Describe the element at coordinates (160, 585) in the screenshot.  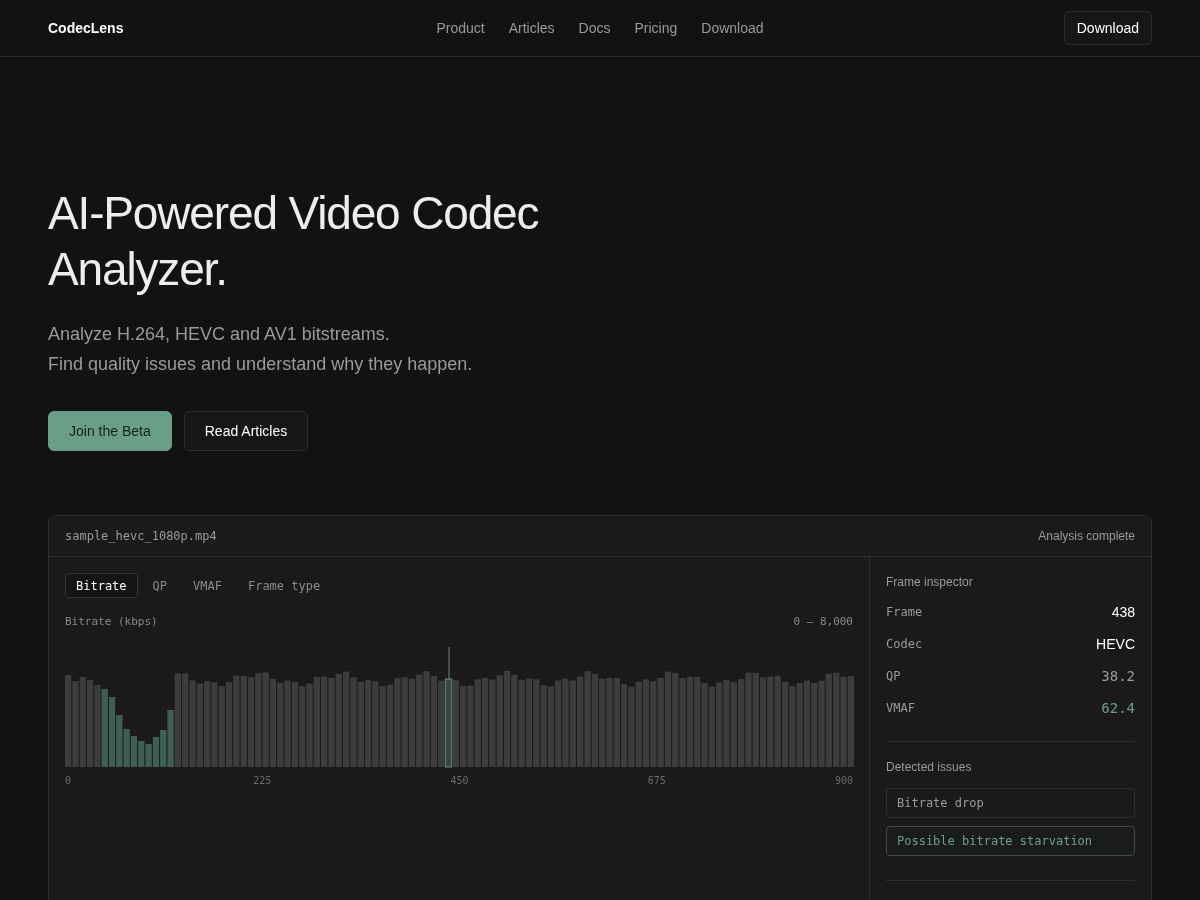
I see `chart-tab: QP` at that location.